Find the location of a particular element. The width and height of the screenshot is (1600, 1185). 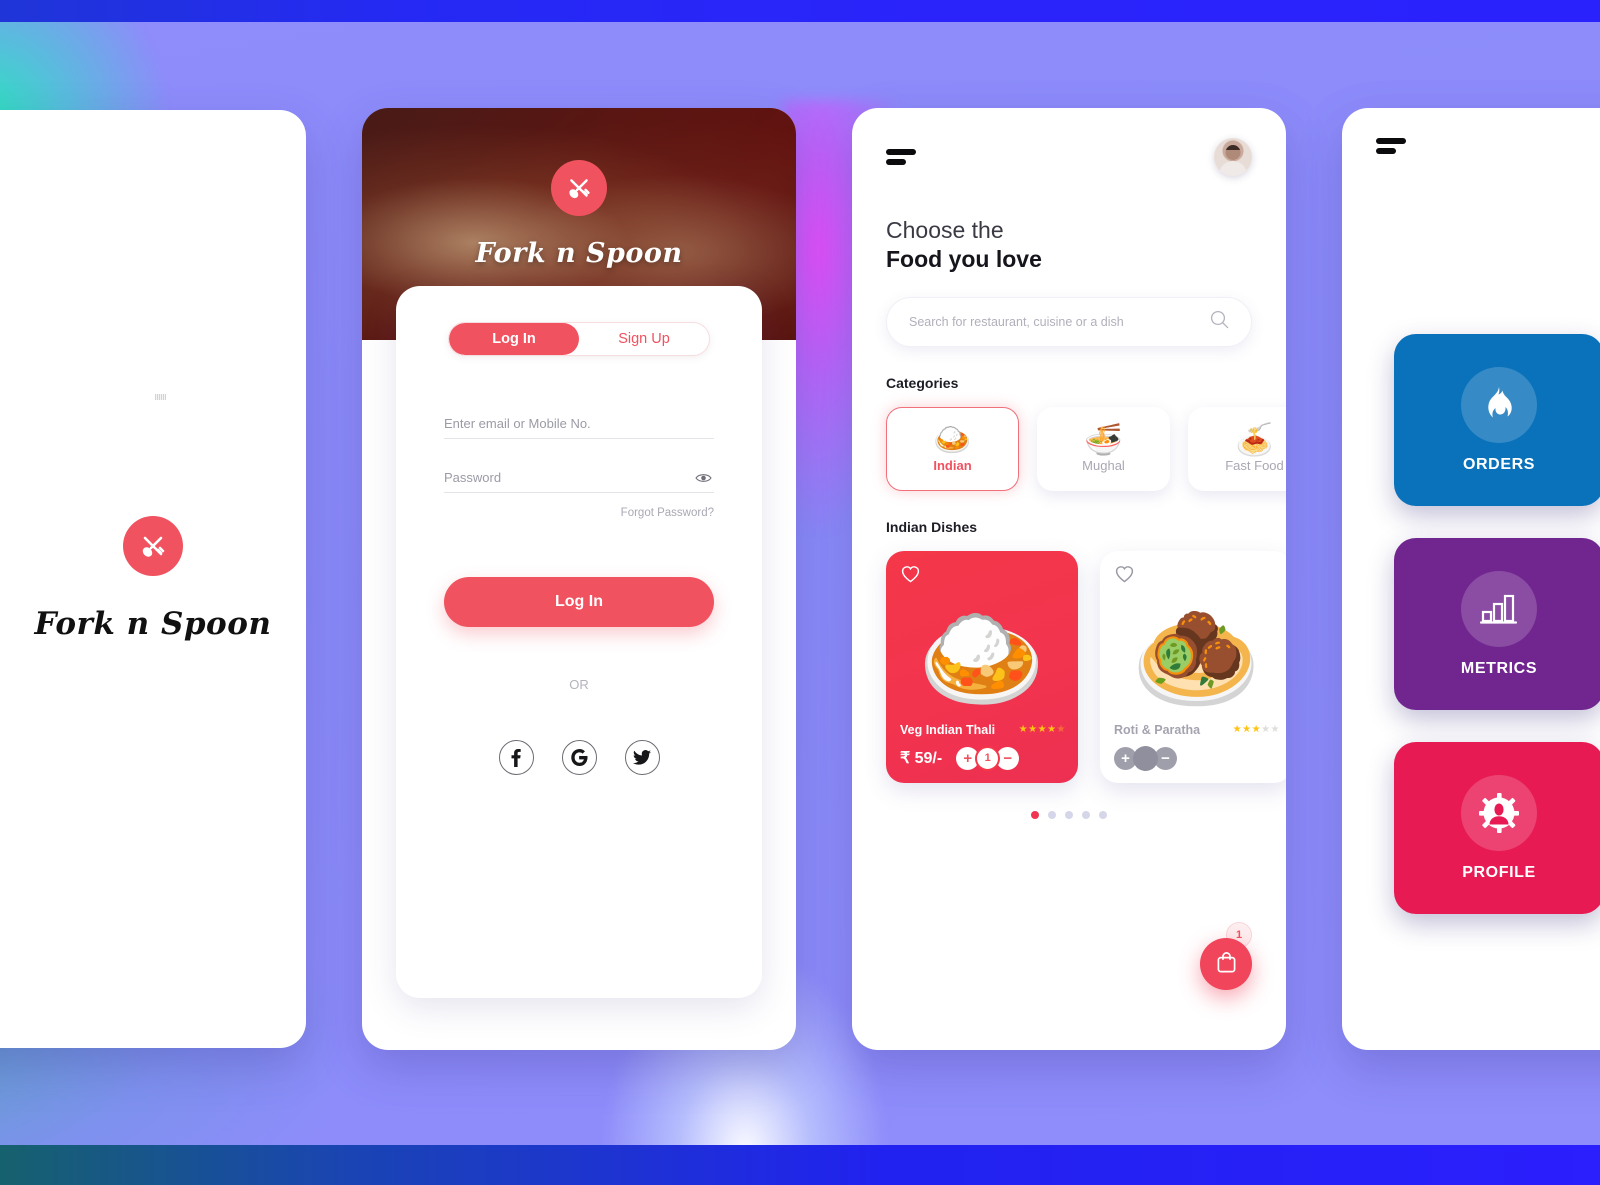

dish-card-veg-indian-thali: 🍛 Veg Indian Thali ★★★★★ ₹ 59/- + 1 − is located at coordinates (982, 666).